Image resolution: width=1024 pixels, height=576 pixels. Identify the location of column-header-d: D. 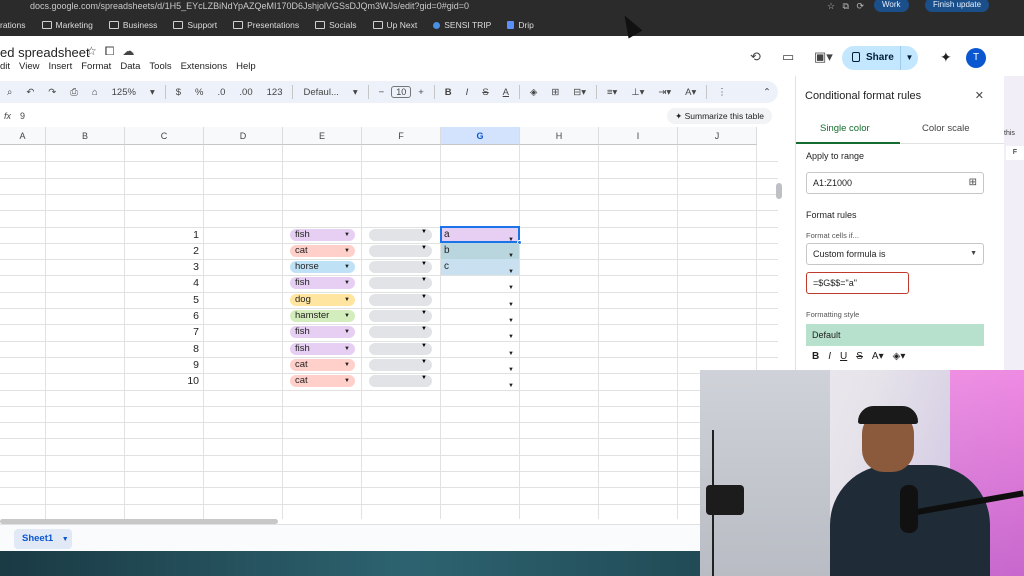
(243, 136).